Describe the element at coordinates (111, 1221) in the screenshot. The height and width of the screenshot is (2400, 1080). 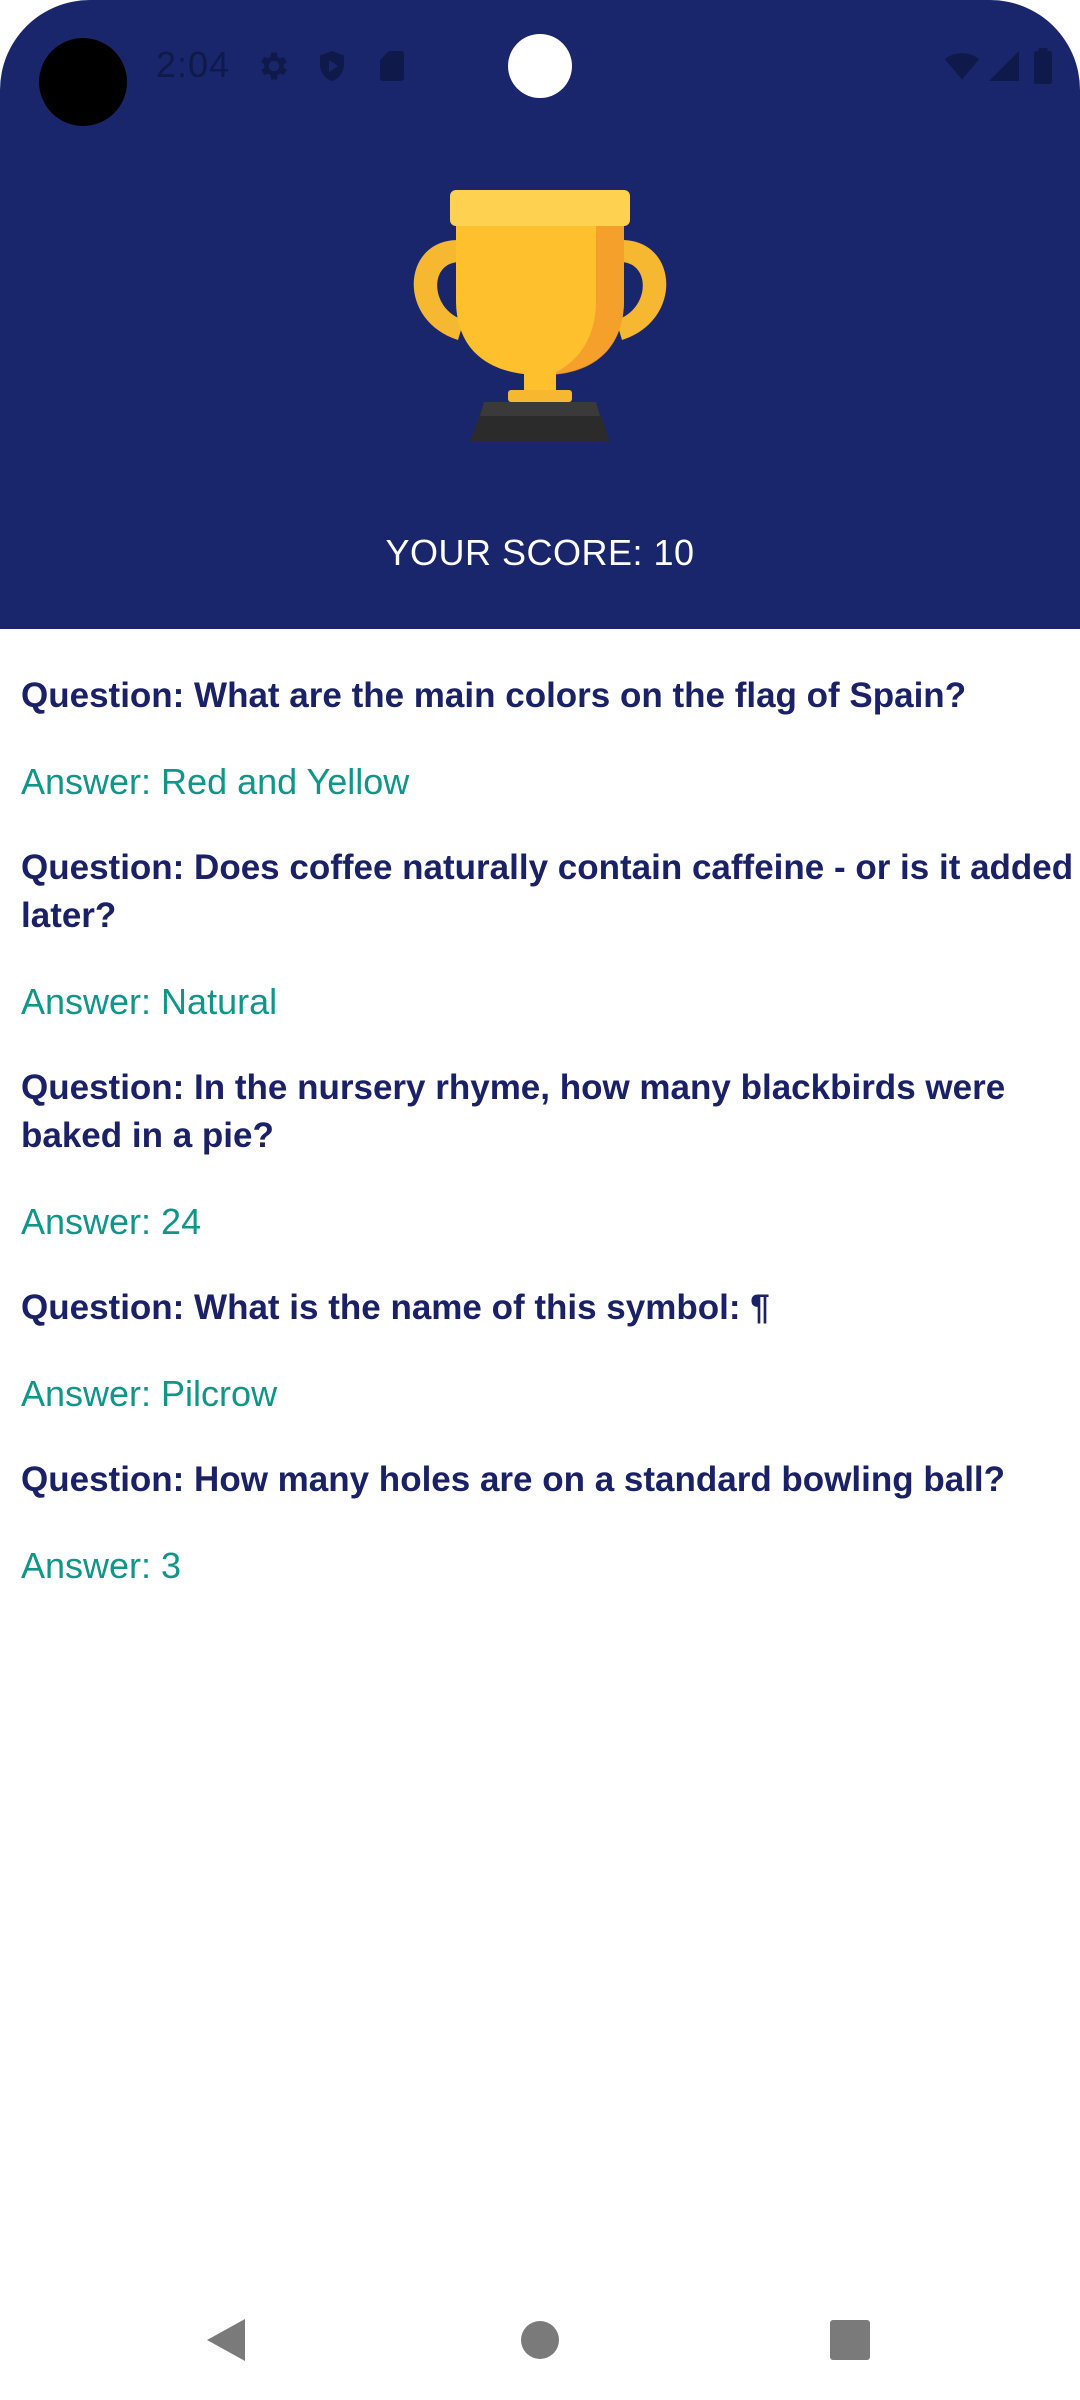
I see `answer-text: Answer: 24` at that location.